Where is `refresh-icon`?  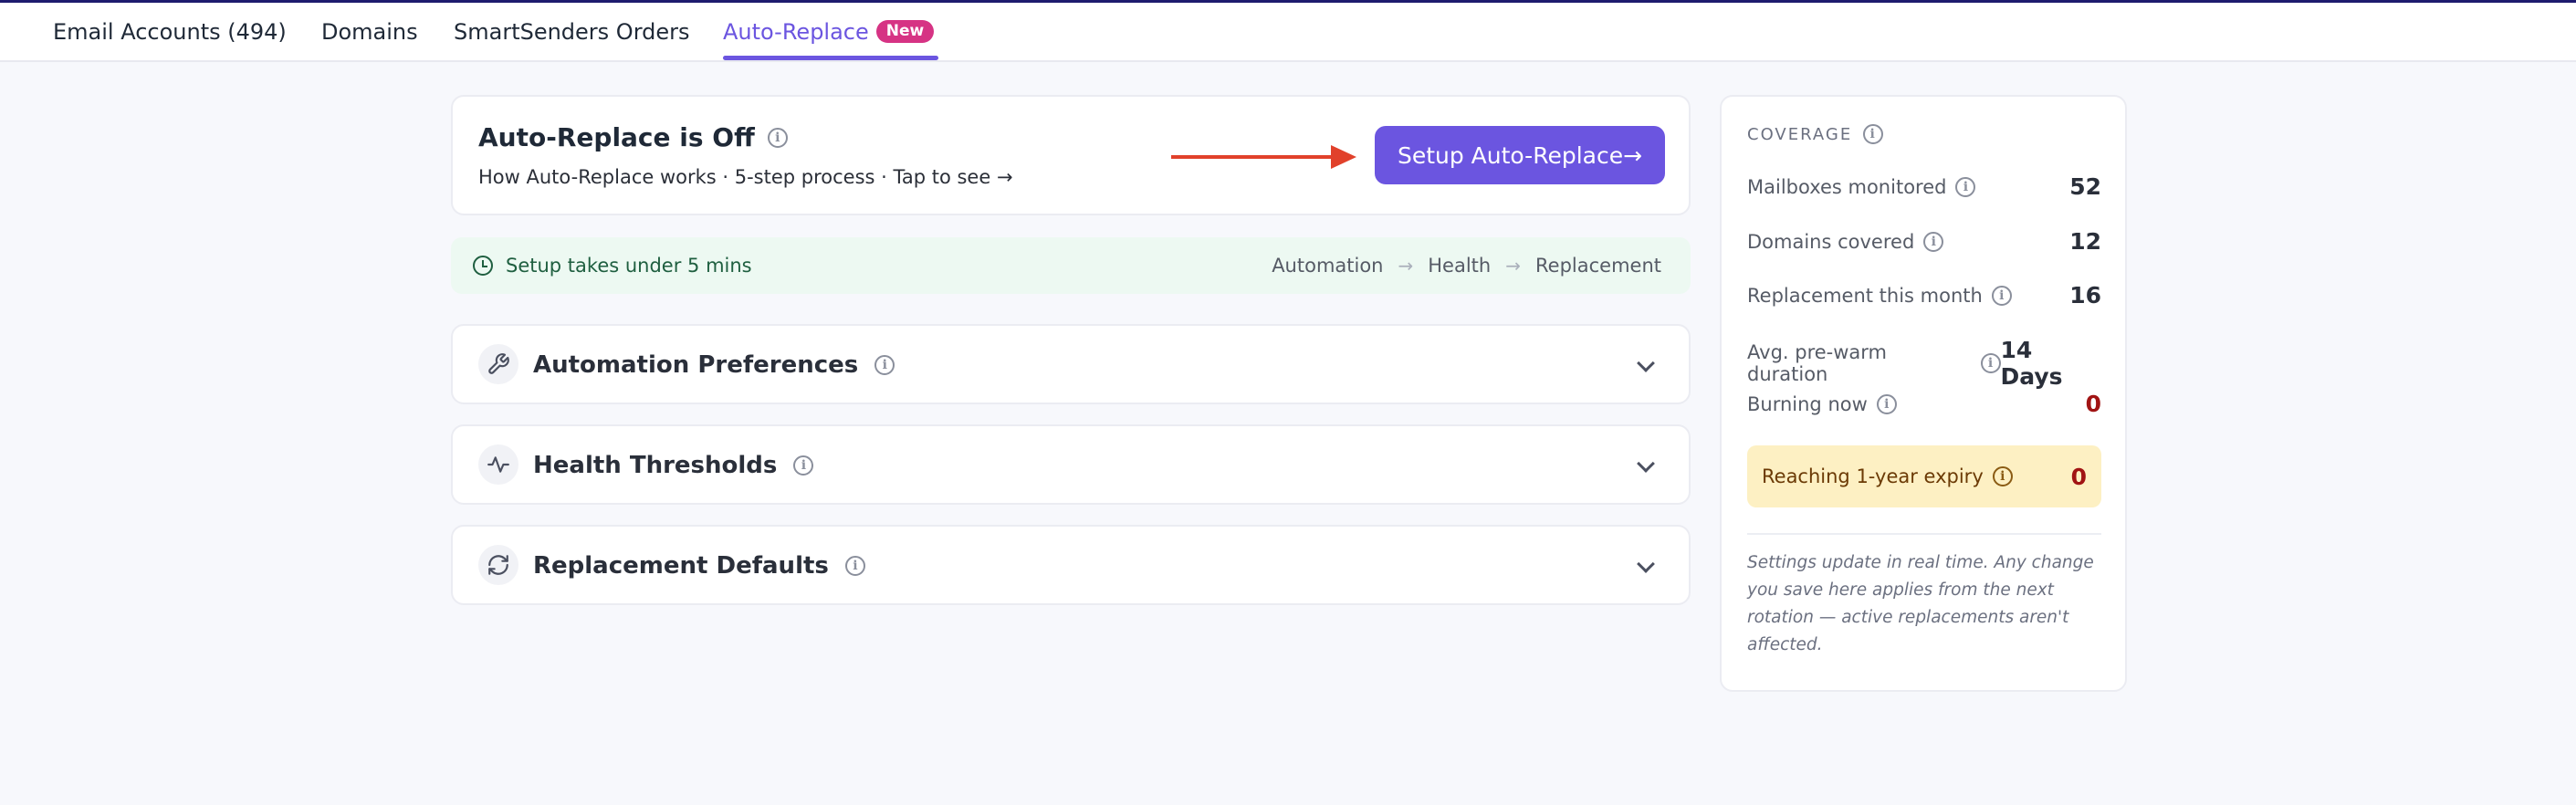 refresh-icon is located at coordinates (498, 565).